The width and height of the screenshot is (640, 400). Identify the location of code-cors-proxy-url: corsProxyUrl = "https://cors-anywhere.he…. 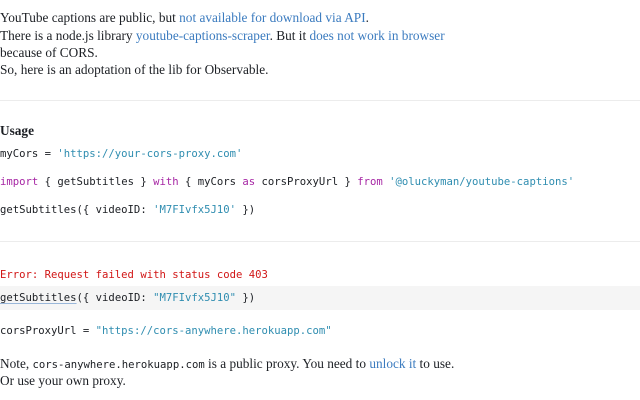
(166, 331).